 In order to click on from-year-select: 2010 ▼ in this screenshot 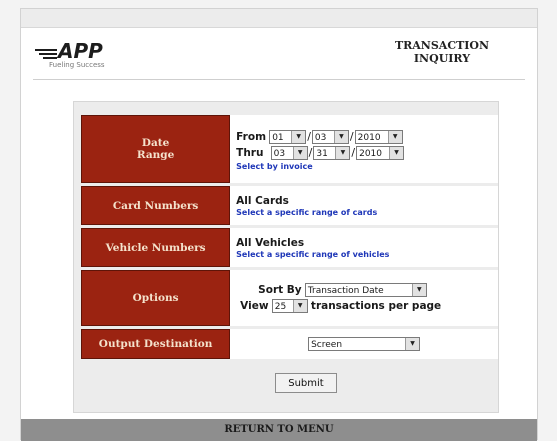, I will do `click(378, 136)`.